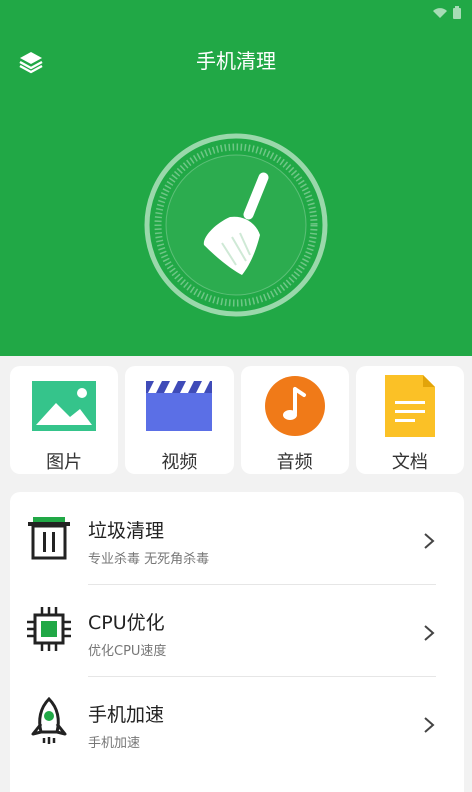 This screenshot has width=472, height=792. What do you see at coordinates (64, 406) in the screenshot?
I see `picture-icon` at bounding box center [64, 406].